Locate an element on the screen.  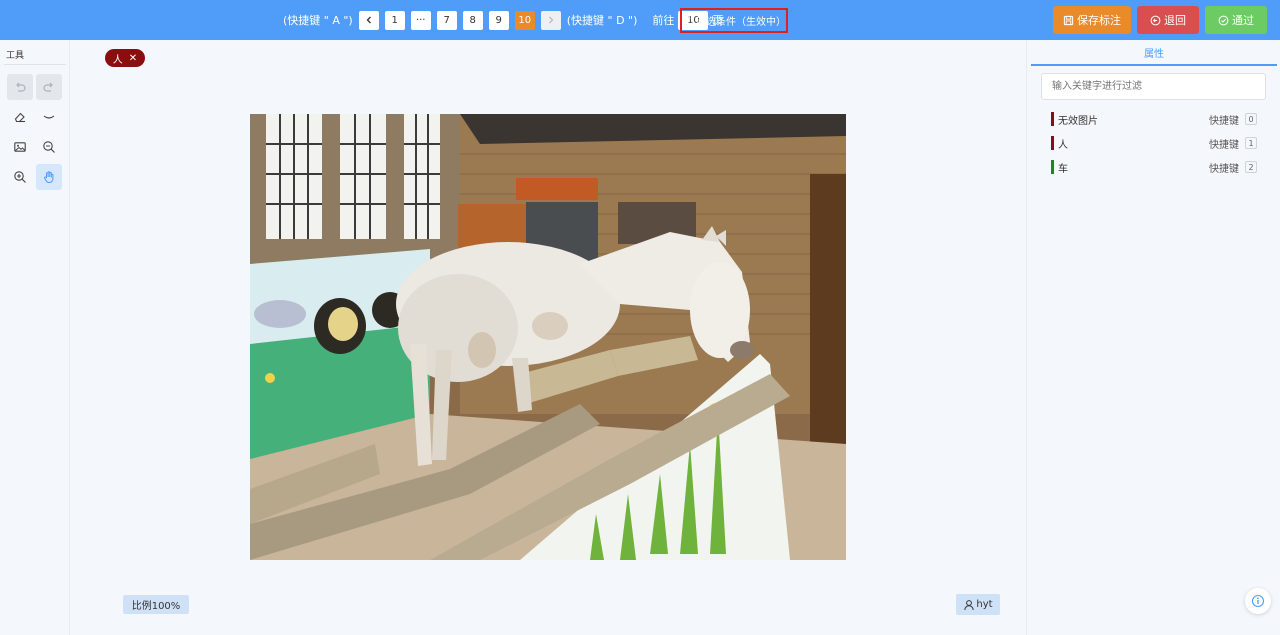
tool-panel: 工具 is located at coordinates (35, 337).